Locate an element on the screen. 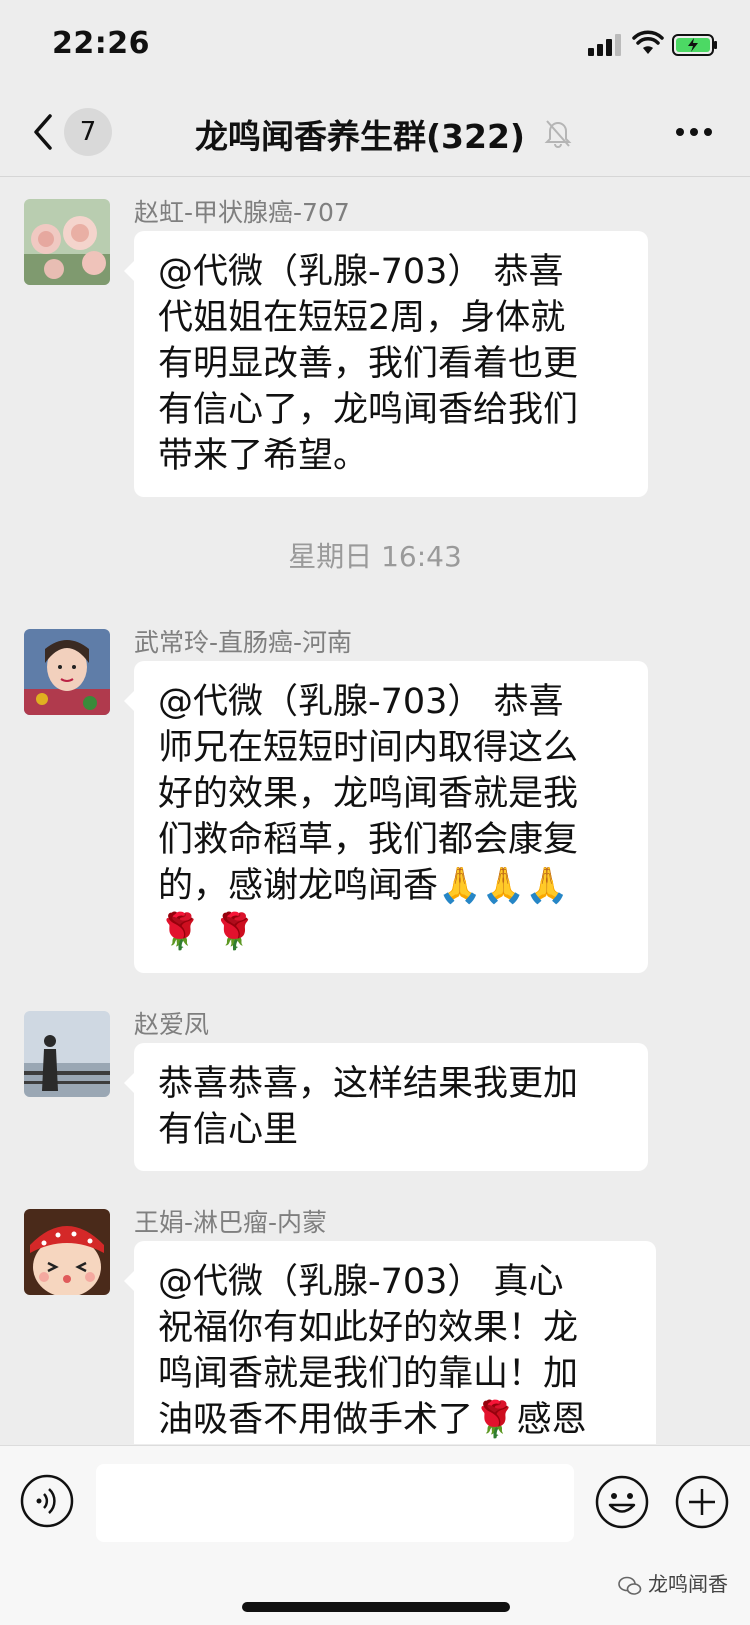 The image size is (750, 1625). message-line: 带来了希望。 is located at coordinates (263, 456).